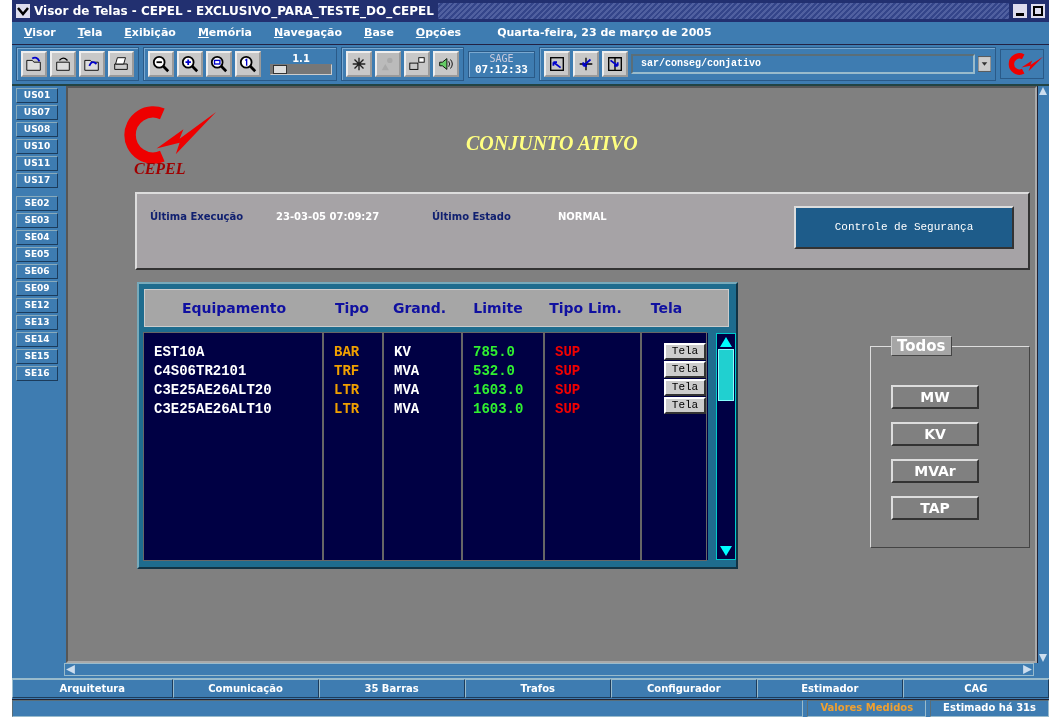 The width and height of the screenshot is (1049, 717). I want to click on slider-thumb, so click(280, 70).